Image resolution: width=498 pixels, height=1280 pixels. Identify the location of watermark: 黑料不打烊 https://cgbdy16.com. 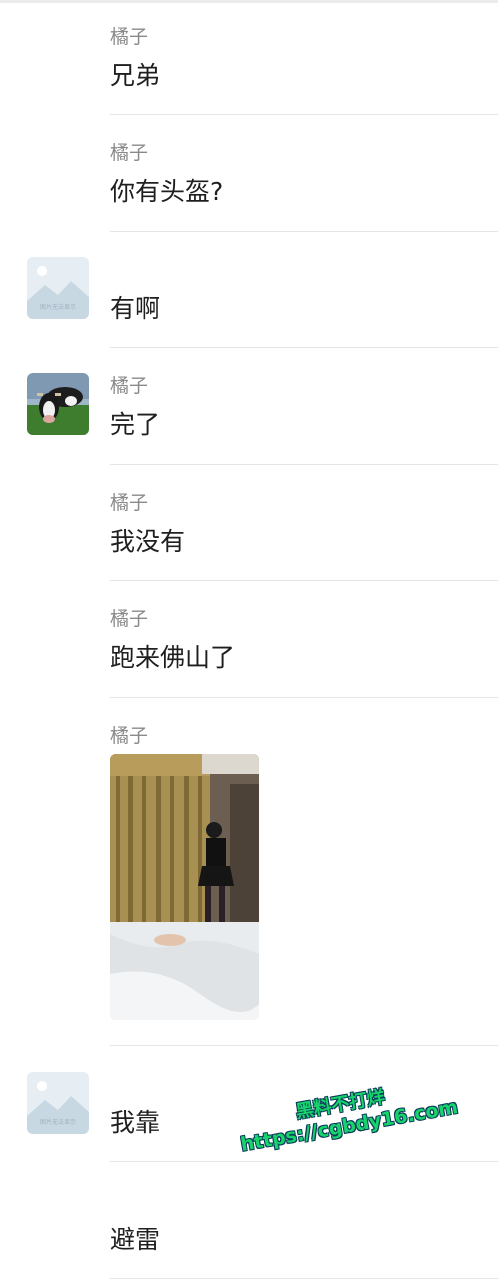
(347, 1120).